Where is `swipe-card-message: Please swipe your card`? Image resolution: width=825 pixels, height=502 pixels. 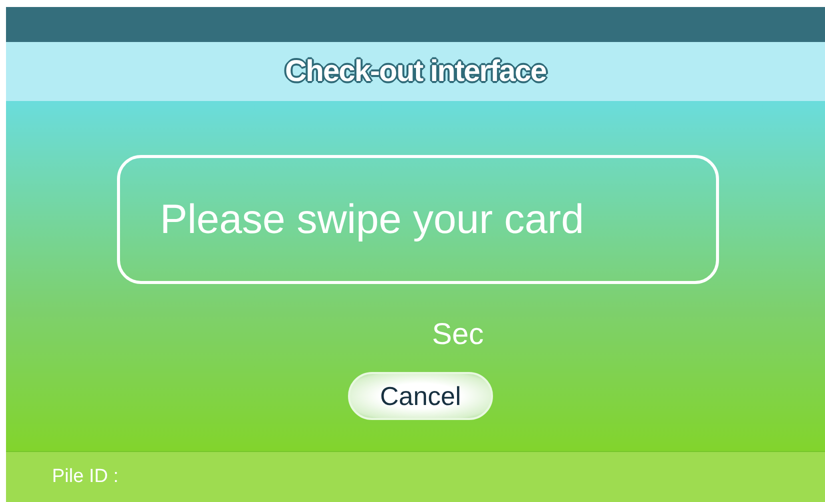
swipe-card-message: Please swipe your card is located at coordinates (372, 219).